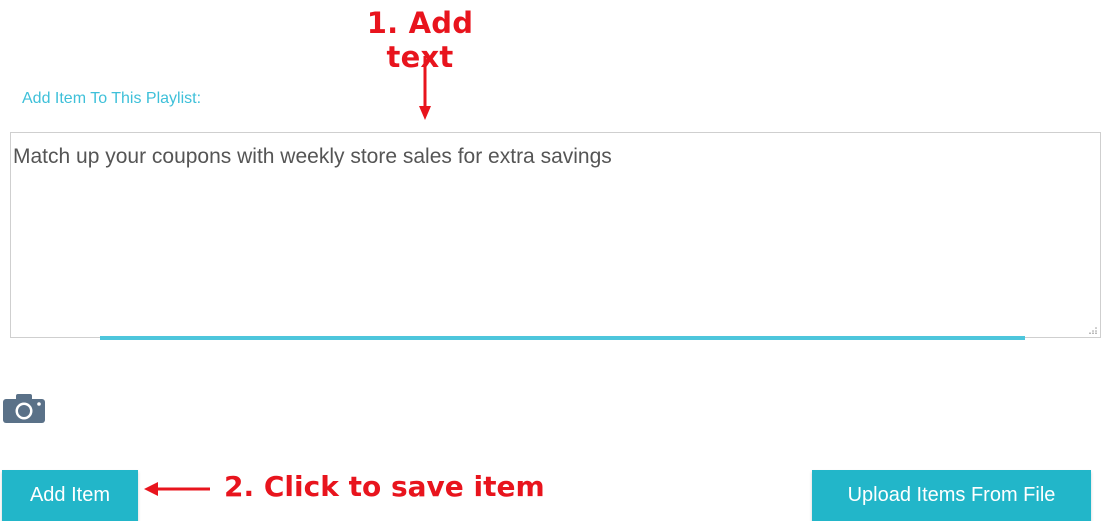  Describe the element at coordinates (951, 495) in the screenshot. I see `upload-items-button: Upload Items From File` at that location.